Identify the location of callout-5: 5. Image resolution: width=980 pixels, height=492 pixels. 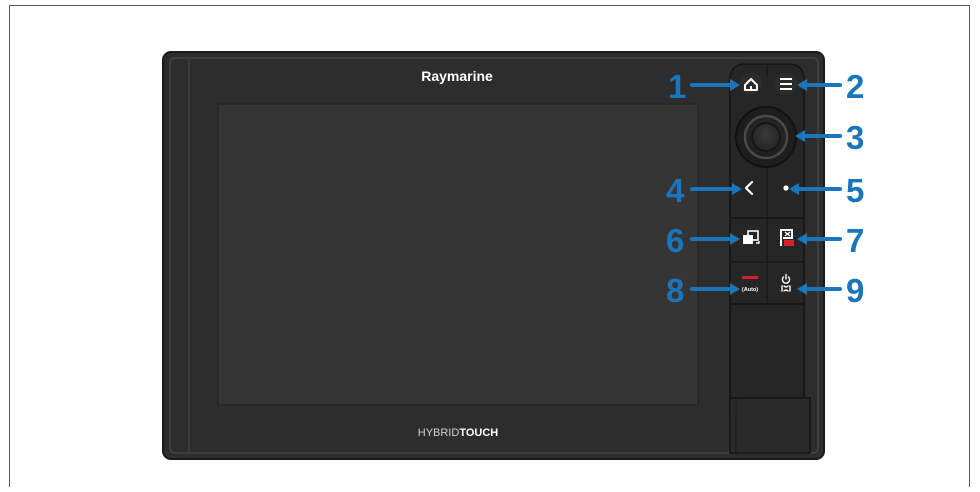
(855, 190).